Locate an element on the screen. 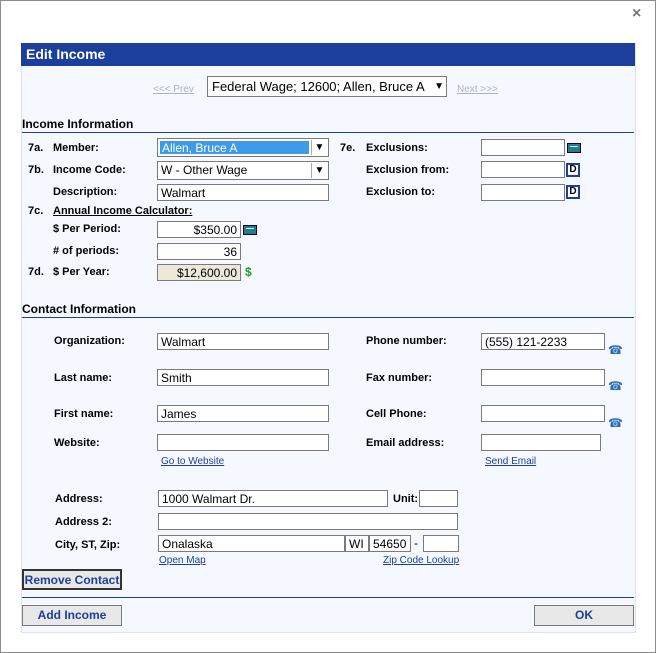  dialog-title: Edit Income is located at coordinates (66, 54).